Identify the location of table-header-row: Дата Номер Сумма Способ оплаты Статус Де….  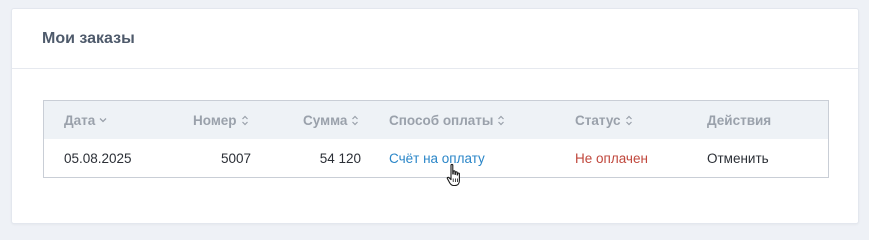
(436, 120).